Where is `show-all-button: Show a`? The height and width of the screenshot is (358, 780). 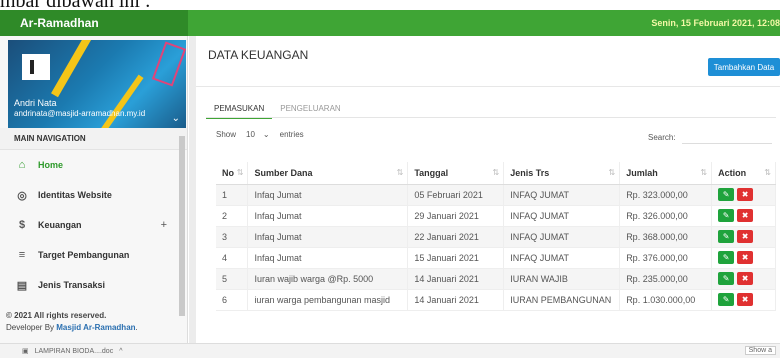
show-all-button: Show a is located at coordinates (760, 350).